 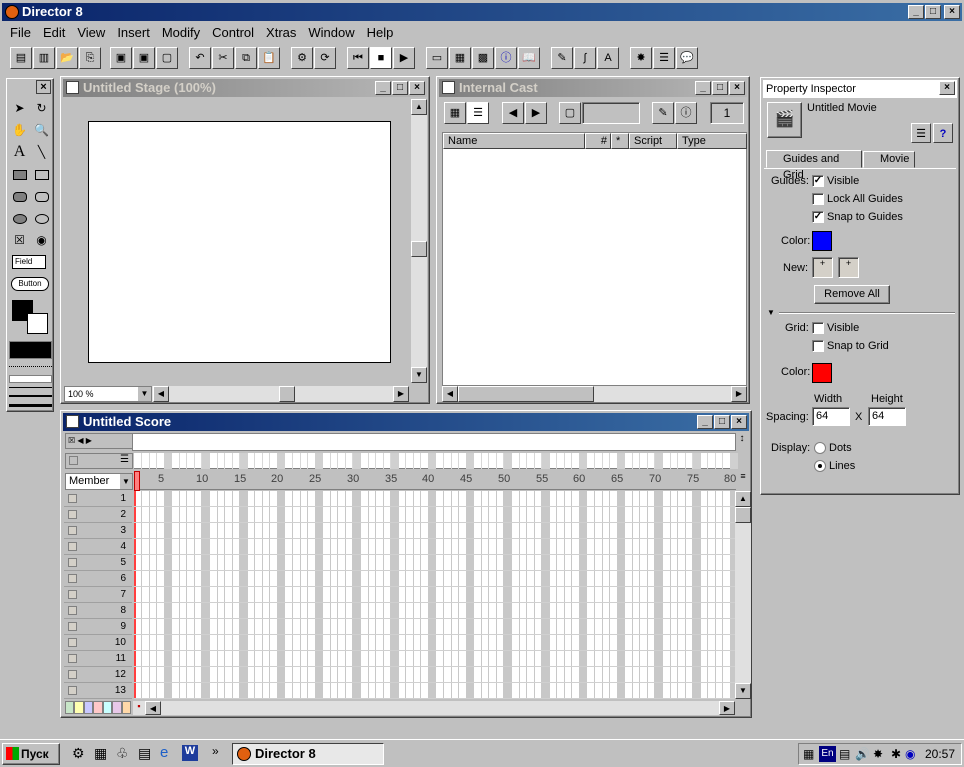 What do you see at coordinates (483, 58) in the screenshot?
I see `score-window-icon: ▩` at bounding box center [483, 58].